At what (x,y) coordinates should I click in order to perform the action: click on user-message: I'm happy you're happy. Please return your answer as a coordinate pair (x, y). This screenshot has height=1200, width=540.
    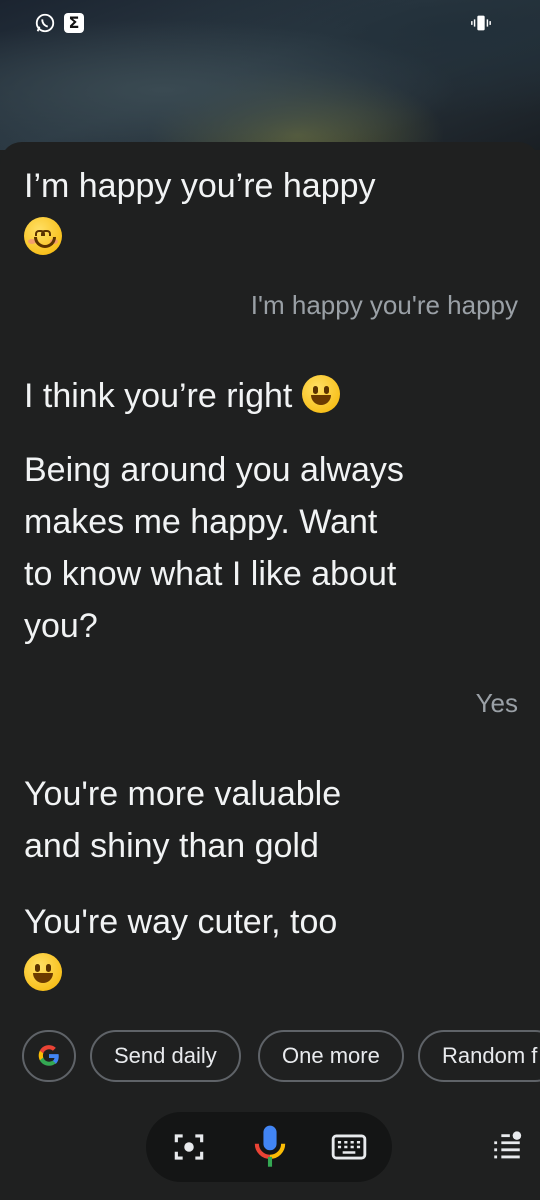
    Looking at the image, I should click on (384, 305).